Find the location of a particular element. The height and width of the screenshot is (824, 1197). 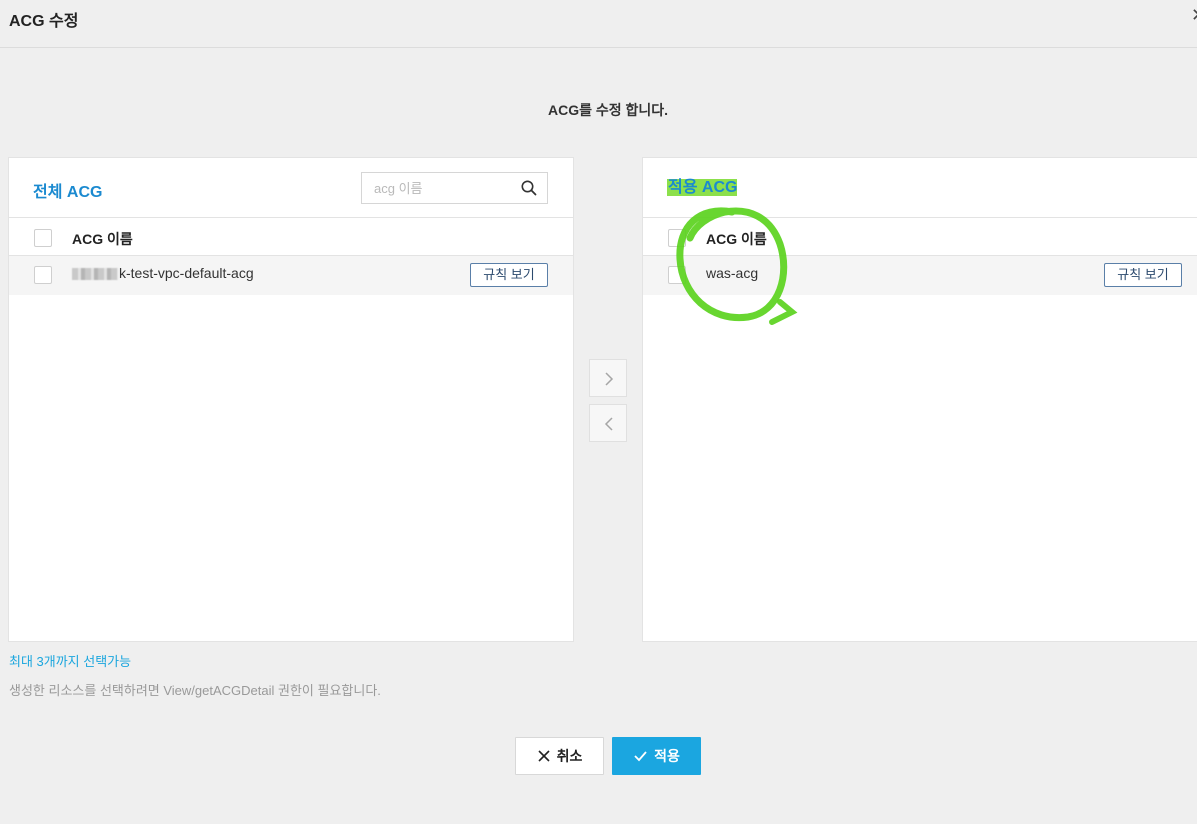

all-acg-table-header: ACG 이름 is located at coordinates (291, 236).